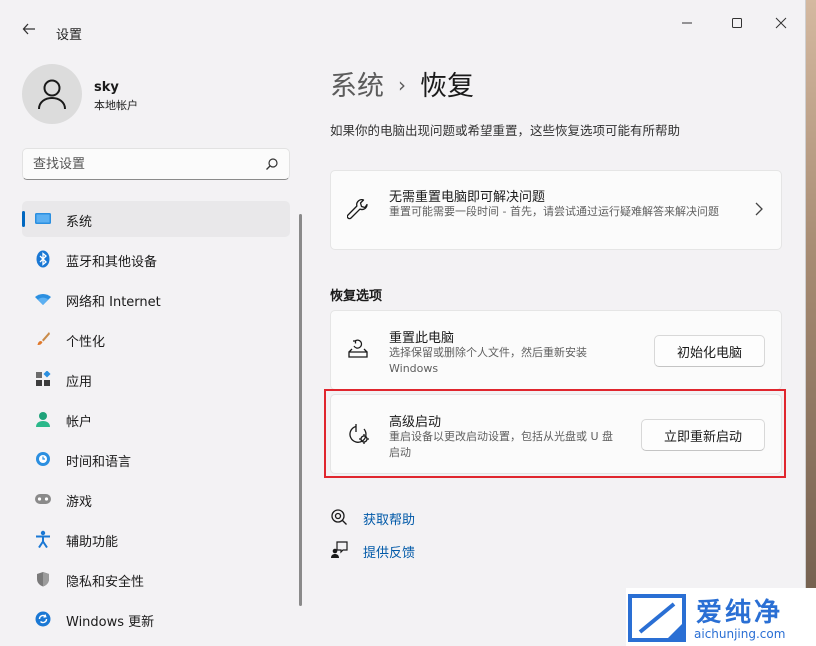 The image size is (816, 646). I want to click on windows-update-icon, so click(43, 619).